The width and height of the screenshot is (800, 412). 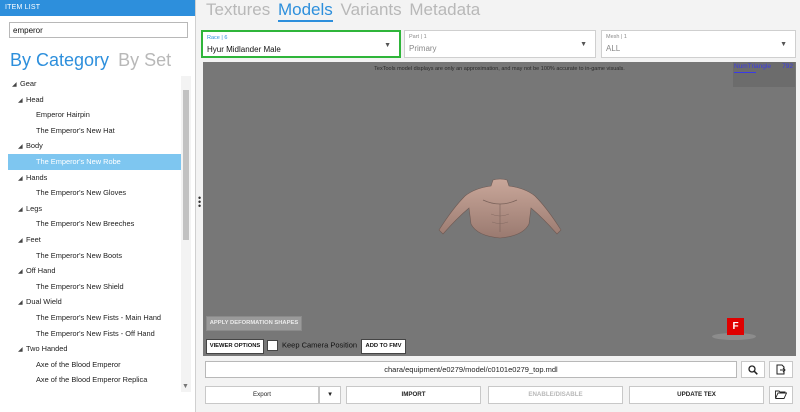 What do you see at coordinates (59, 60) in the screenshot?
I see `tab-by-category: By Category` at bounding box center [59, 60].